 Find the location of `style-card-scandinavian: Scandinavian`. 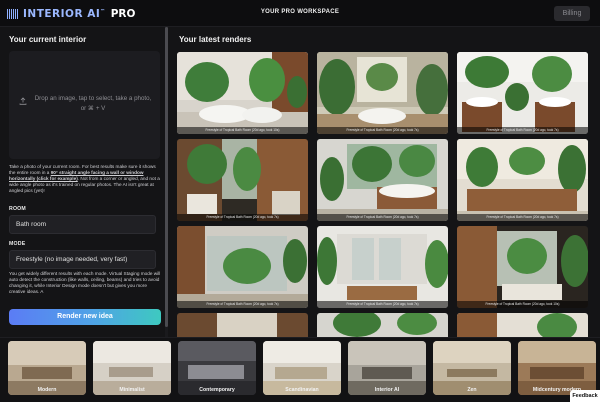

style-card-scandinavian: Scandinavian is located at coordinates (302, 368).